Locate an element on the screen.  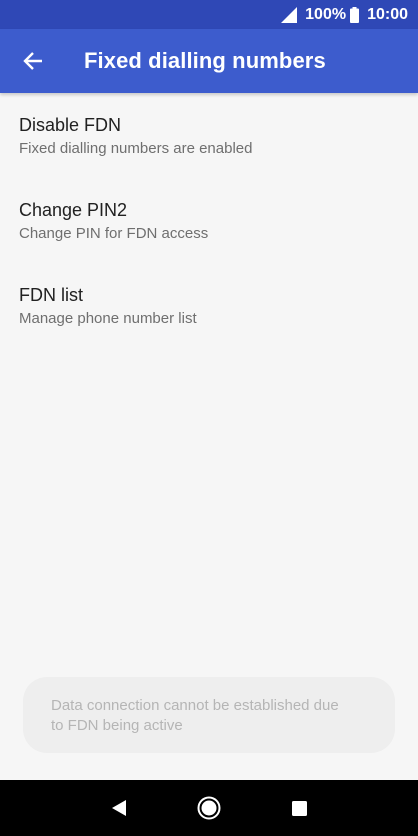
app-bar: Fixed dialling numbers is located at coordinates (209, 61).